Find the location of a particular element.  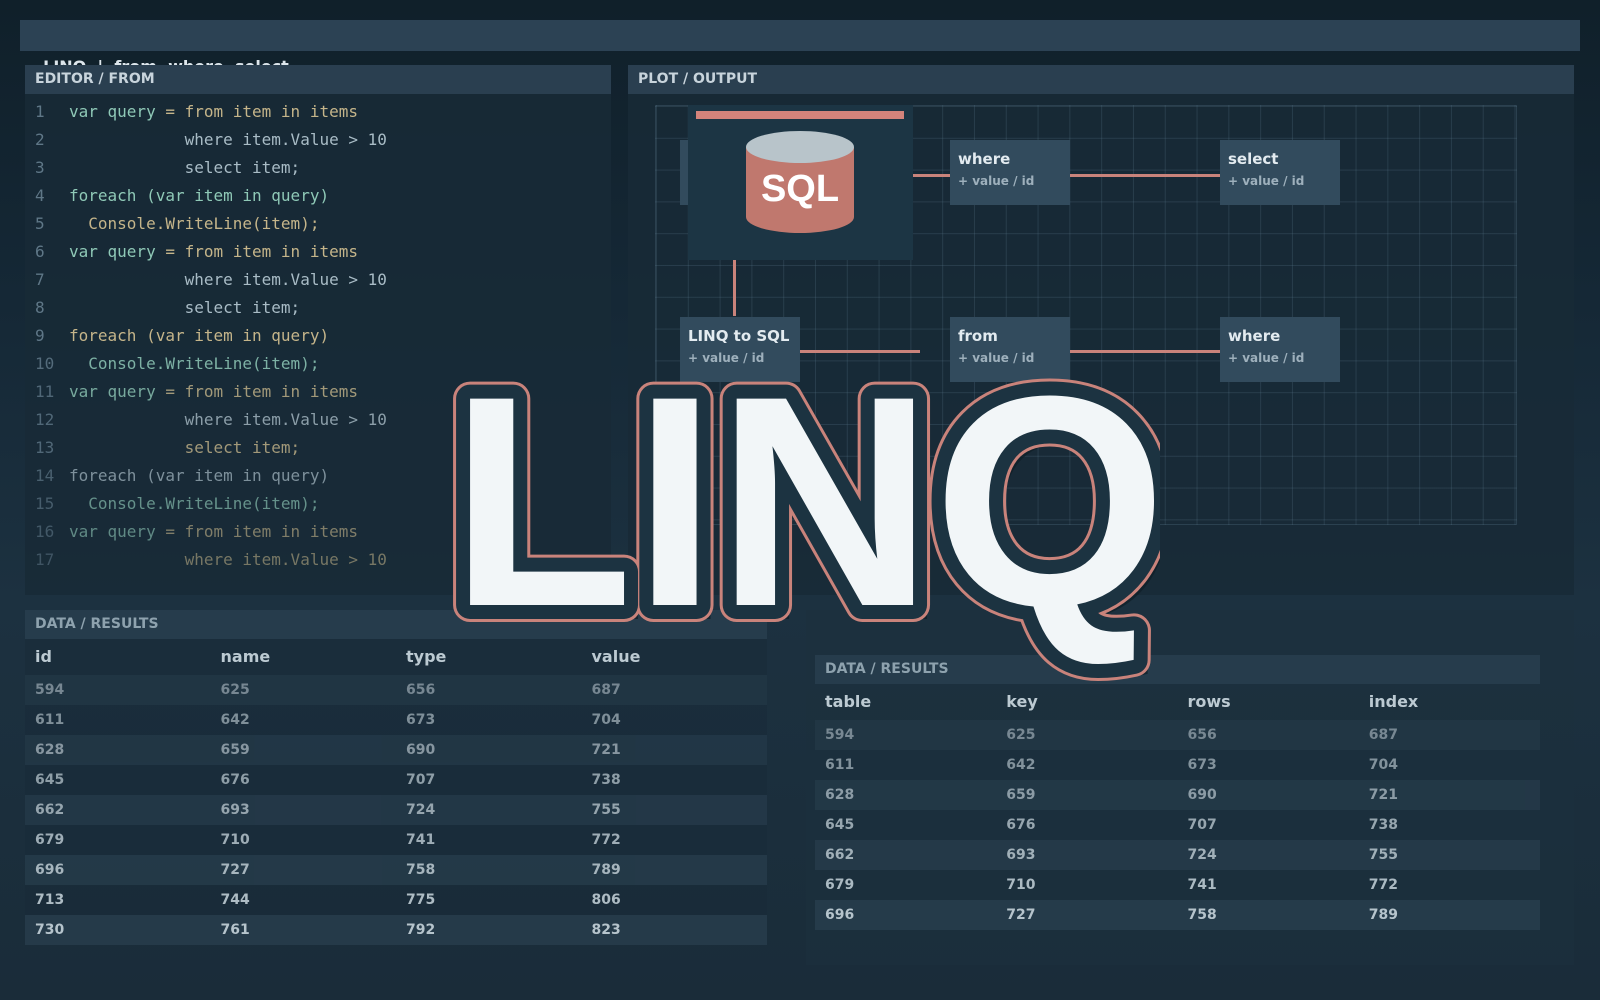

line-number: 8 is located at coordinates (40, 307).